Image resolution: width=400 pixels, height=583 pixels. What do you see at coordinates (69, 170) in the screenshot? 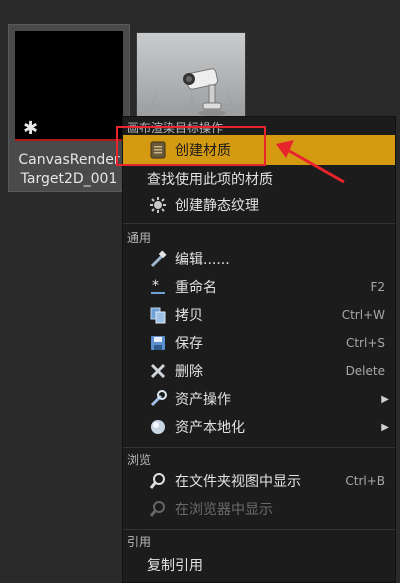
I see `asset-label: CanvasRender Target2D_001` at bounding box center [69, 170].